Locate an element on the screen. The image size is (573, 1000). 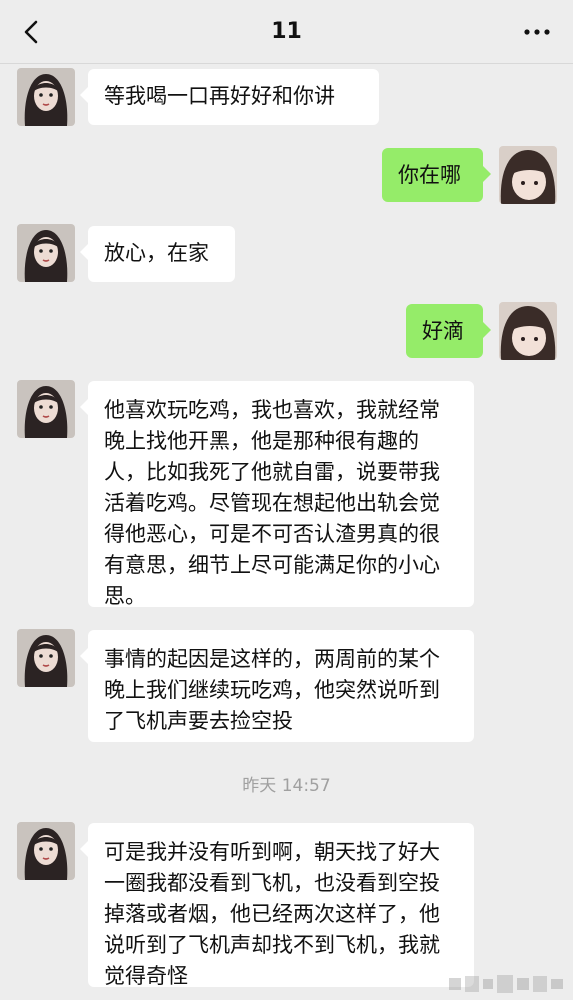
more-dots-icon is located at coordinates (537, 32).